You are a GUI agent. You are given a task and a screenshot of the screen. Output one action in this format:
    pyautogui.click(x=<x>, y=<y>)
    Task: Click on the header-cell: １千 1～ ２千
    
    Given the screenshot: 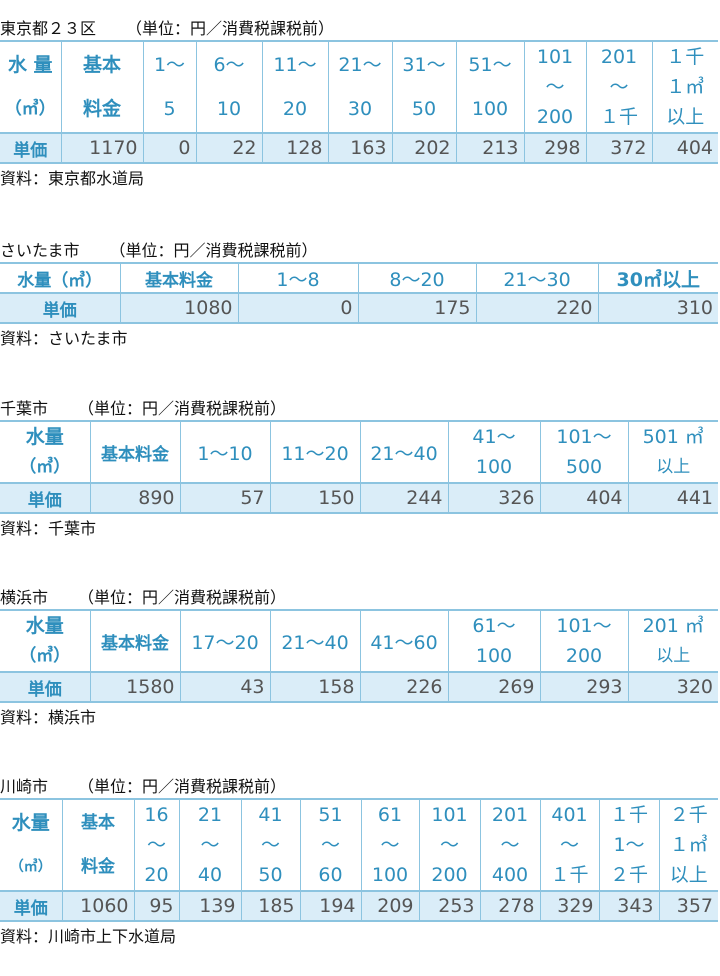 What is the action you would take?
    pyautogui.click(x=629, y=845)
    